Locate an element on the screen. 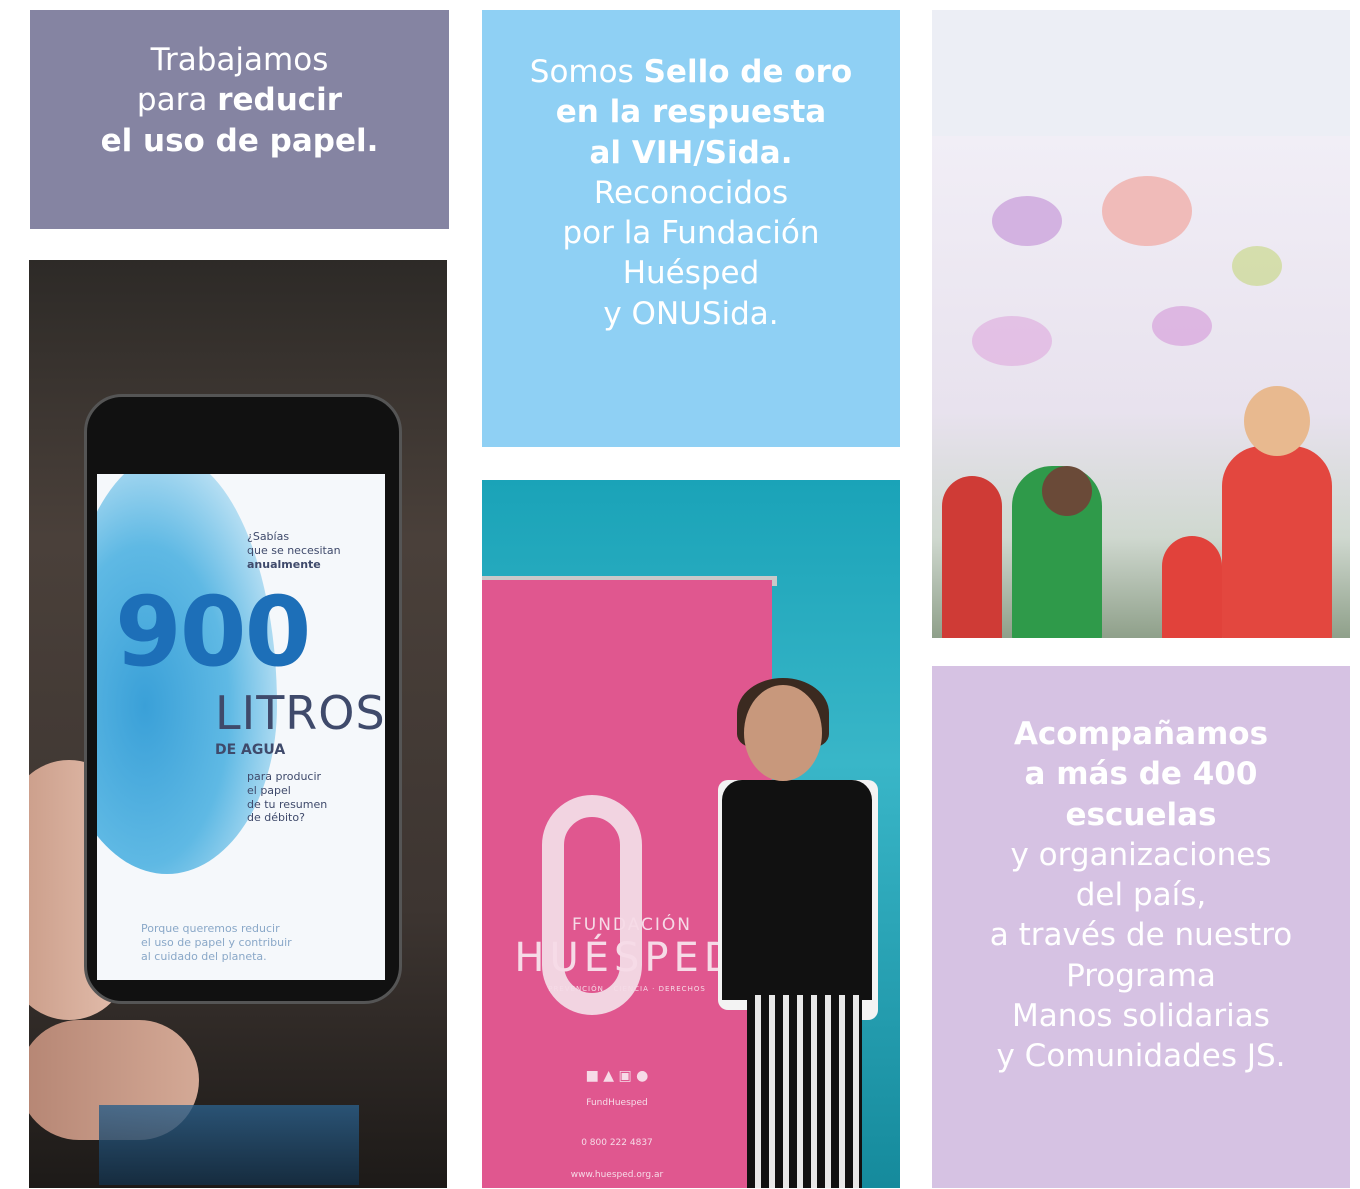  panel2-line7: y ONUSida. is located at coordinates (691, 313).